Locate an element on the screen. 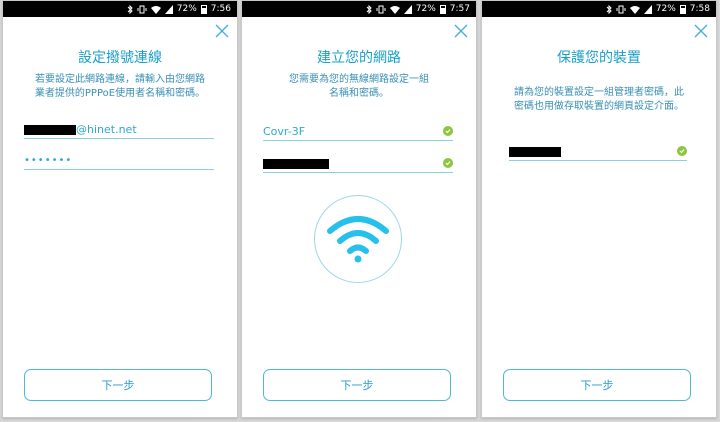  description-line-2: 密碼也用做存取裝置的網頁設定介面。 is located at coordinates (599, 106).